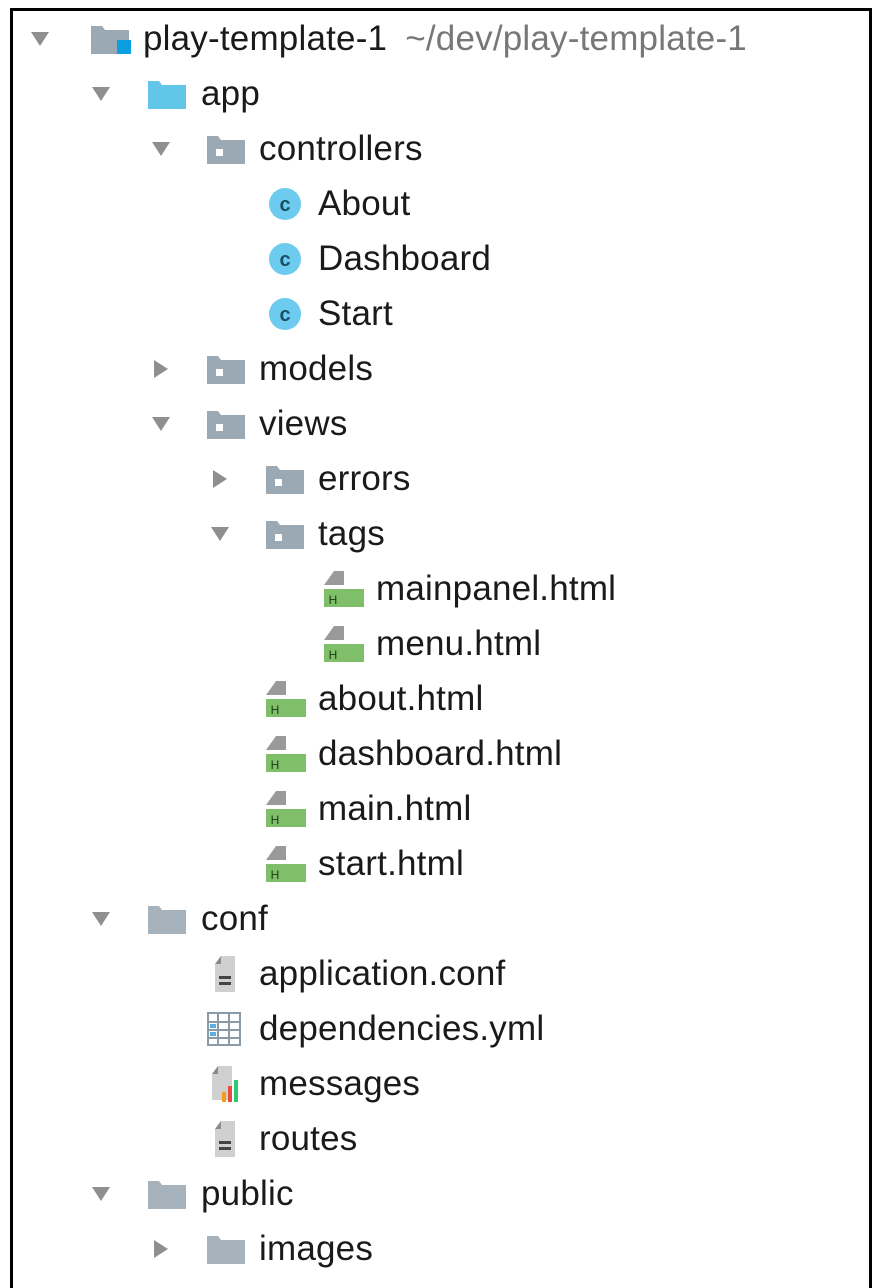 Image resolution: width=874 pixels, height=1288 pixels. What do you see at coordinates (437, 1083) in the screenshot?
I see `tree-row-file-messages: messages` at bounding box center [437, 1083].